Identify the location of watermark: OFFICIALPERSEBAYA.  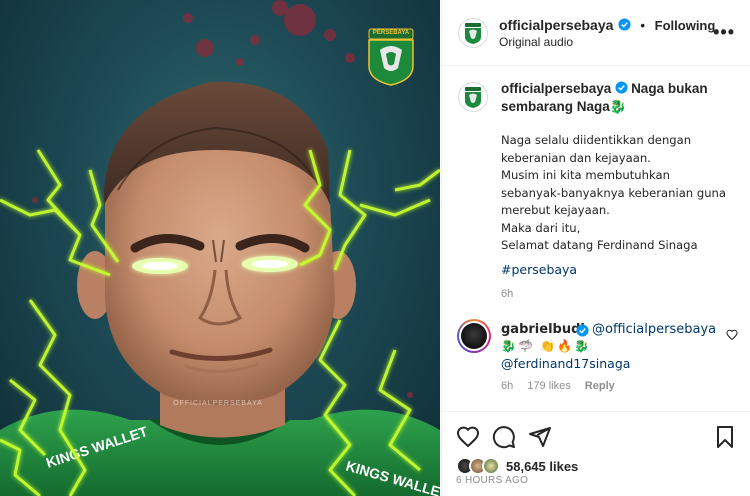
(218, 403).